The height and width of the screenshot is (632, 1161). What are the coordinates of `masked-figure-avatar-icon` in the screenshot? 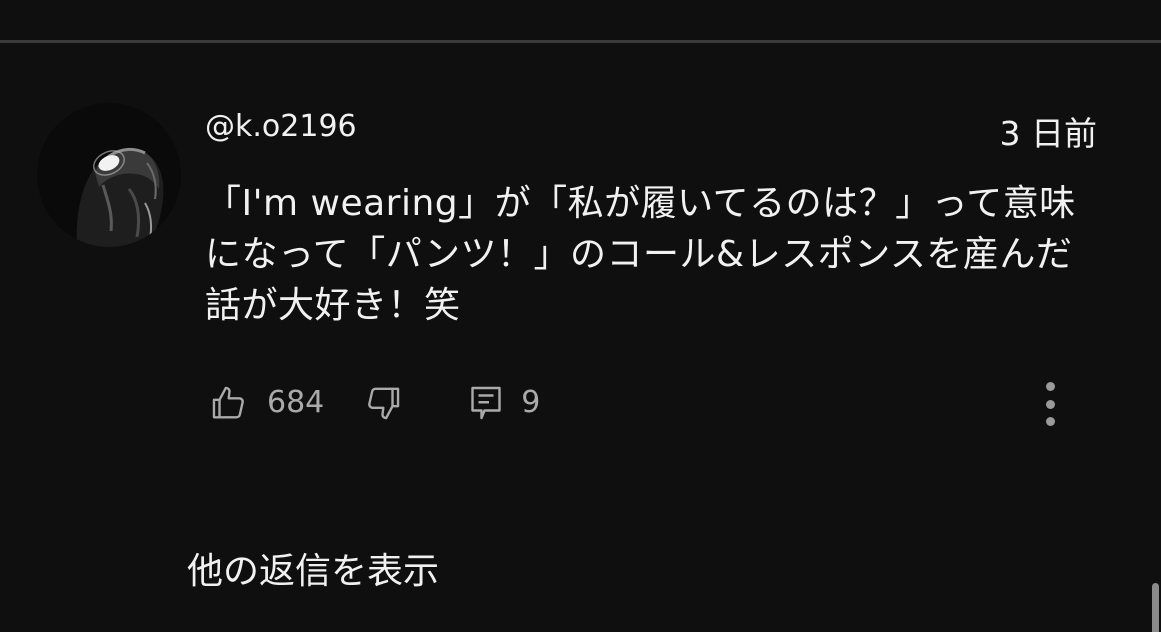 It's located at (109, 175).